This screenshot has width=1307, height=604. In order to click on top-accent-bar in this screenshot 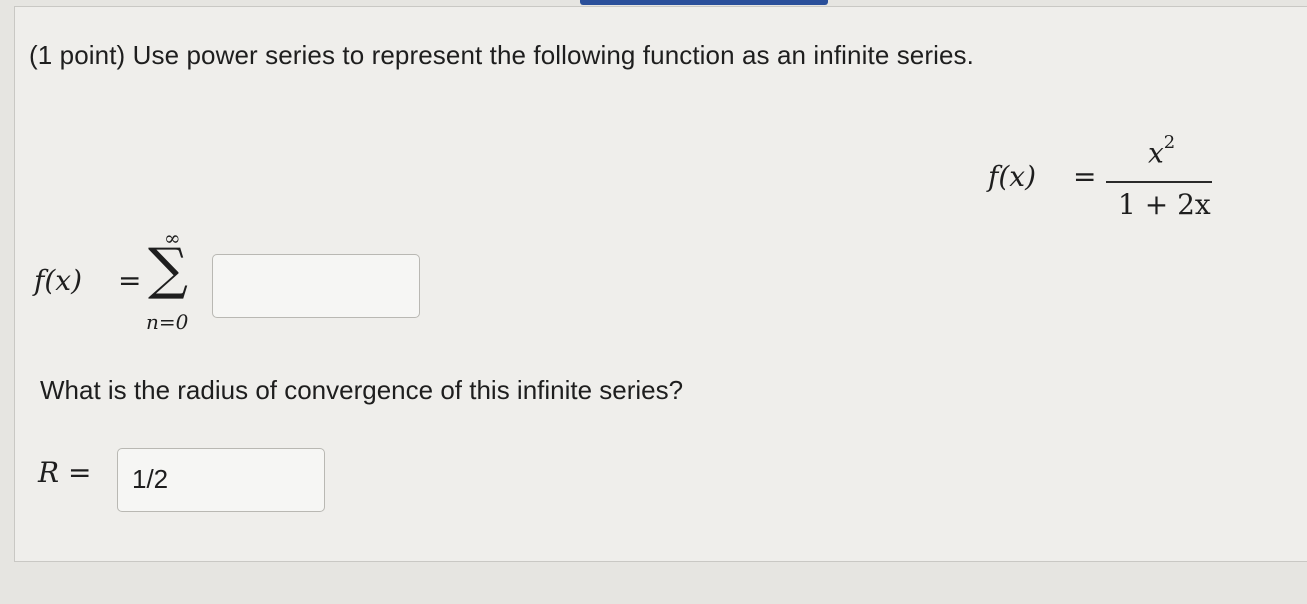, I will do `click(704, 2)`.